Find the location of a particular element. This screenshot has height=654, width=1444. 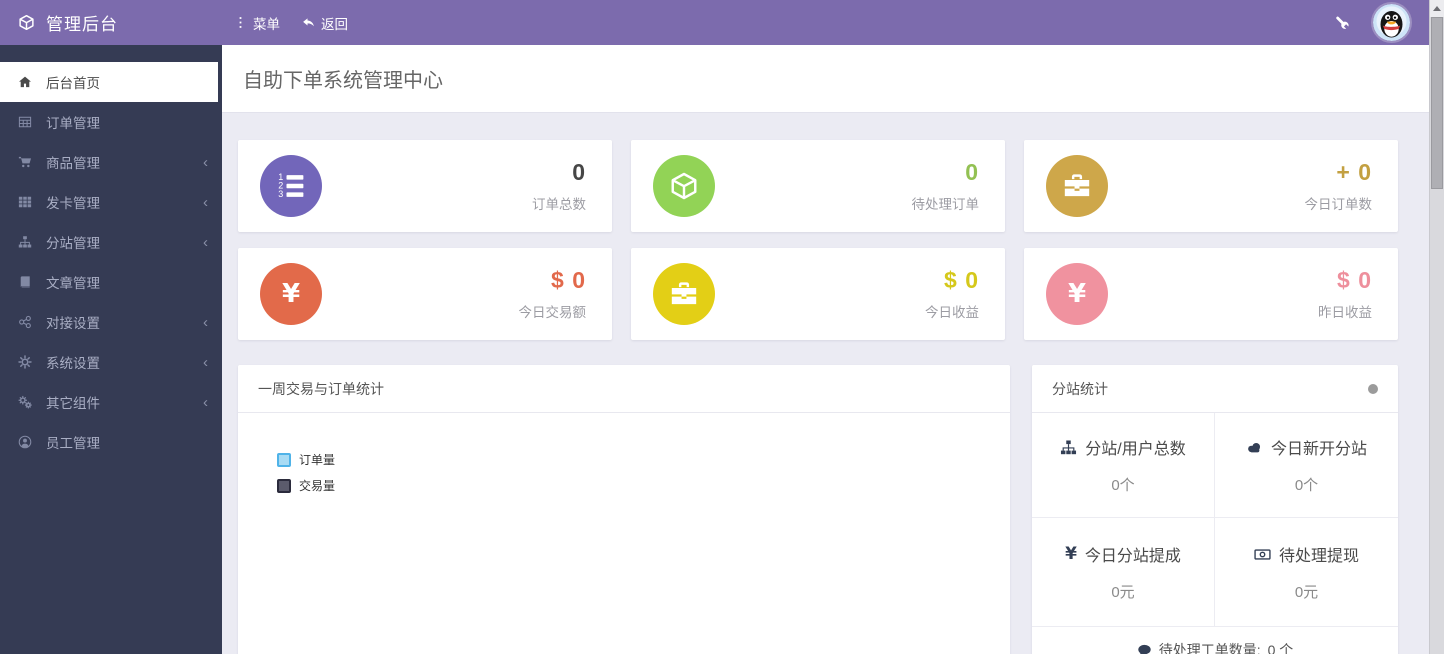

substation-cell-label: 今日分站提成 is located at coordinates (1132, 556).